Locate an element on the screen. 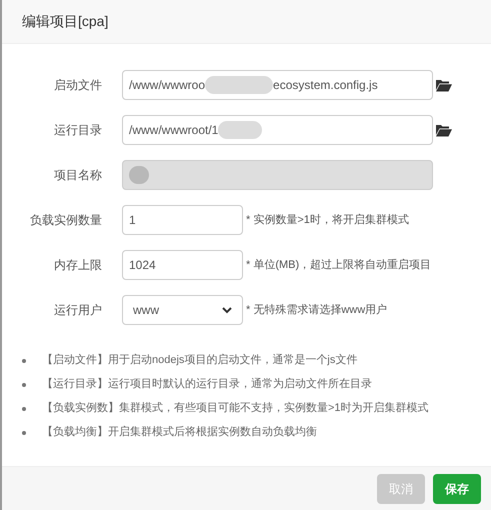  input-field: /www/wwwroo ecosystem.config.js is located at coordinates (277, 85).